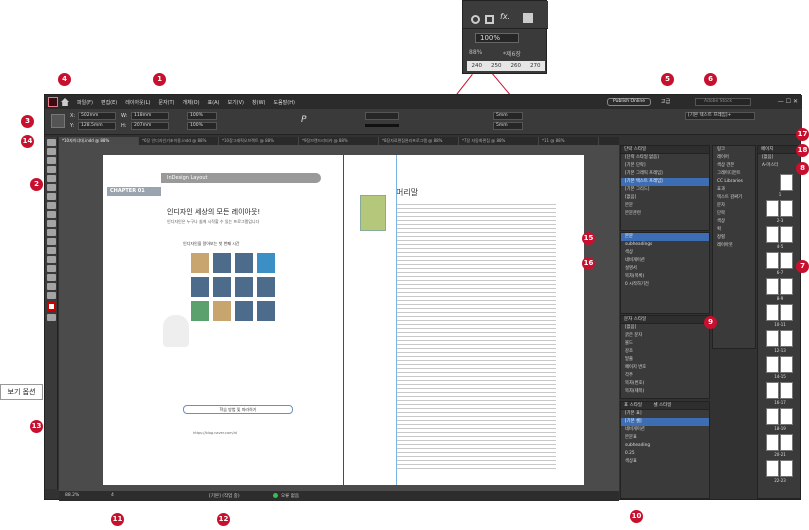 Image resolution: width=809 pixels, height=530 pixels. What do you see at coordinates (629, 102) in the screenshot?
I see `publish-online-button: Publish Online` at bounding box center [629, 102].